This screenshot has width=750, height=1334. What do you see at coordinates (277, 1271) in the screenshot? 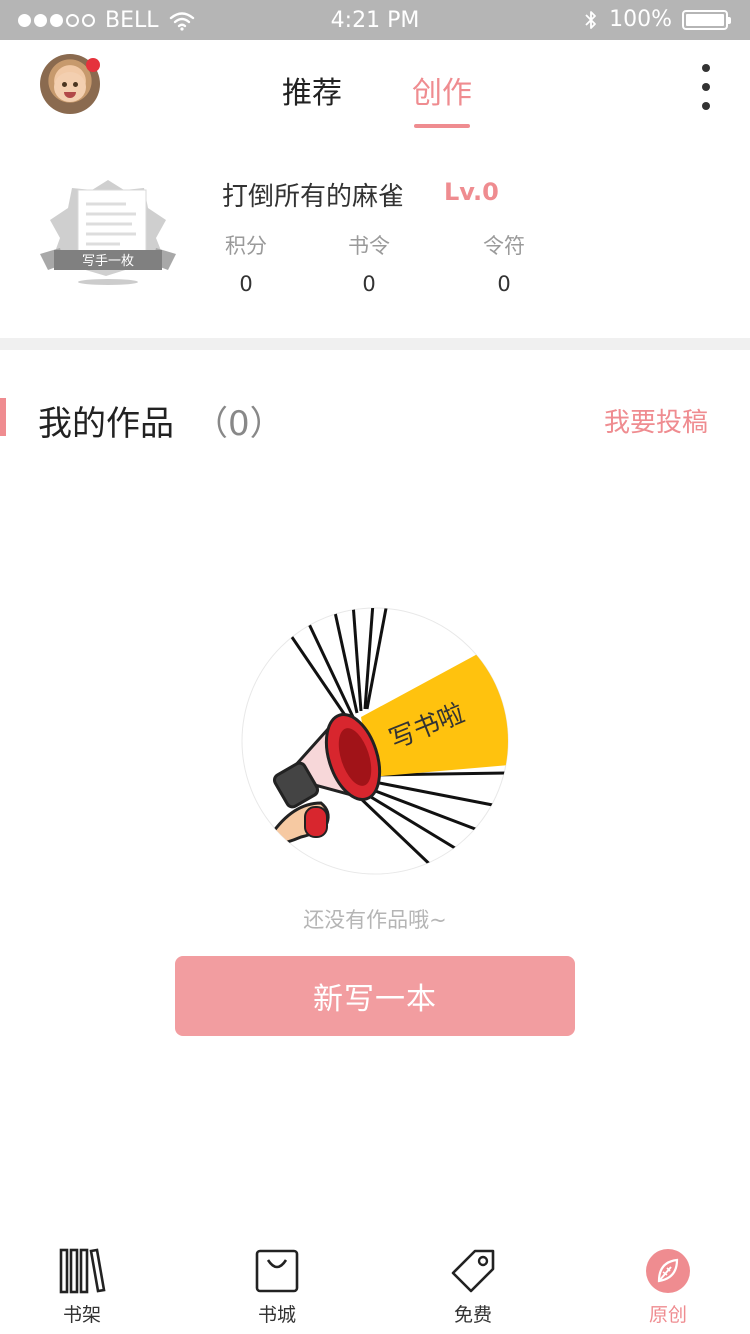
I see `shopping-bag-icon` at bounding box center [277, 1271].